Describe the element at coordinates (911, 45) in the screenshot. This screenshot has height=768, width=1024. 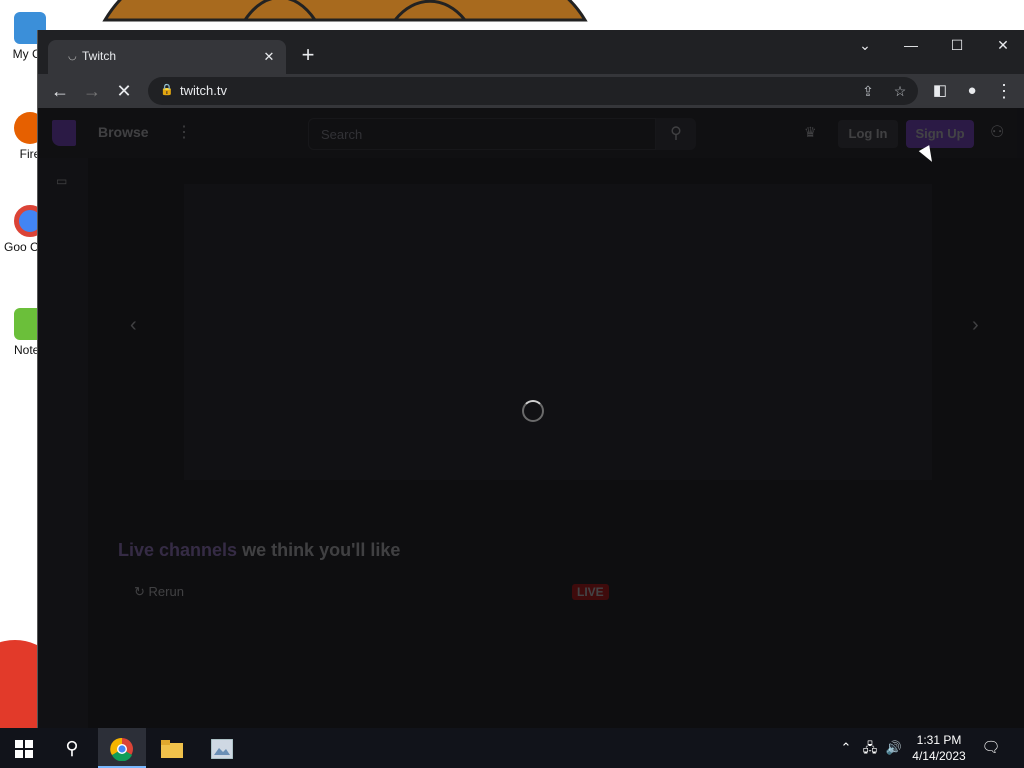
I see `minimize-button: —` at that location.